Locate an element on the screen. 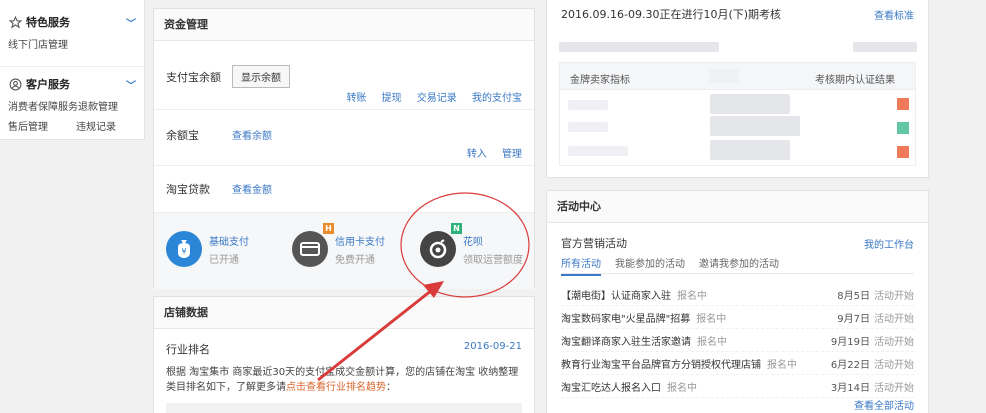 The height and width of the screenshot is (413, 986). list-item: 教育行业淘宝平台品牌官方分销授权代理店铺 报名中 6月22日 活动开始 is located at coordinates (737, 363).